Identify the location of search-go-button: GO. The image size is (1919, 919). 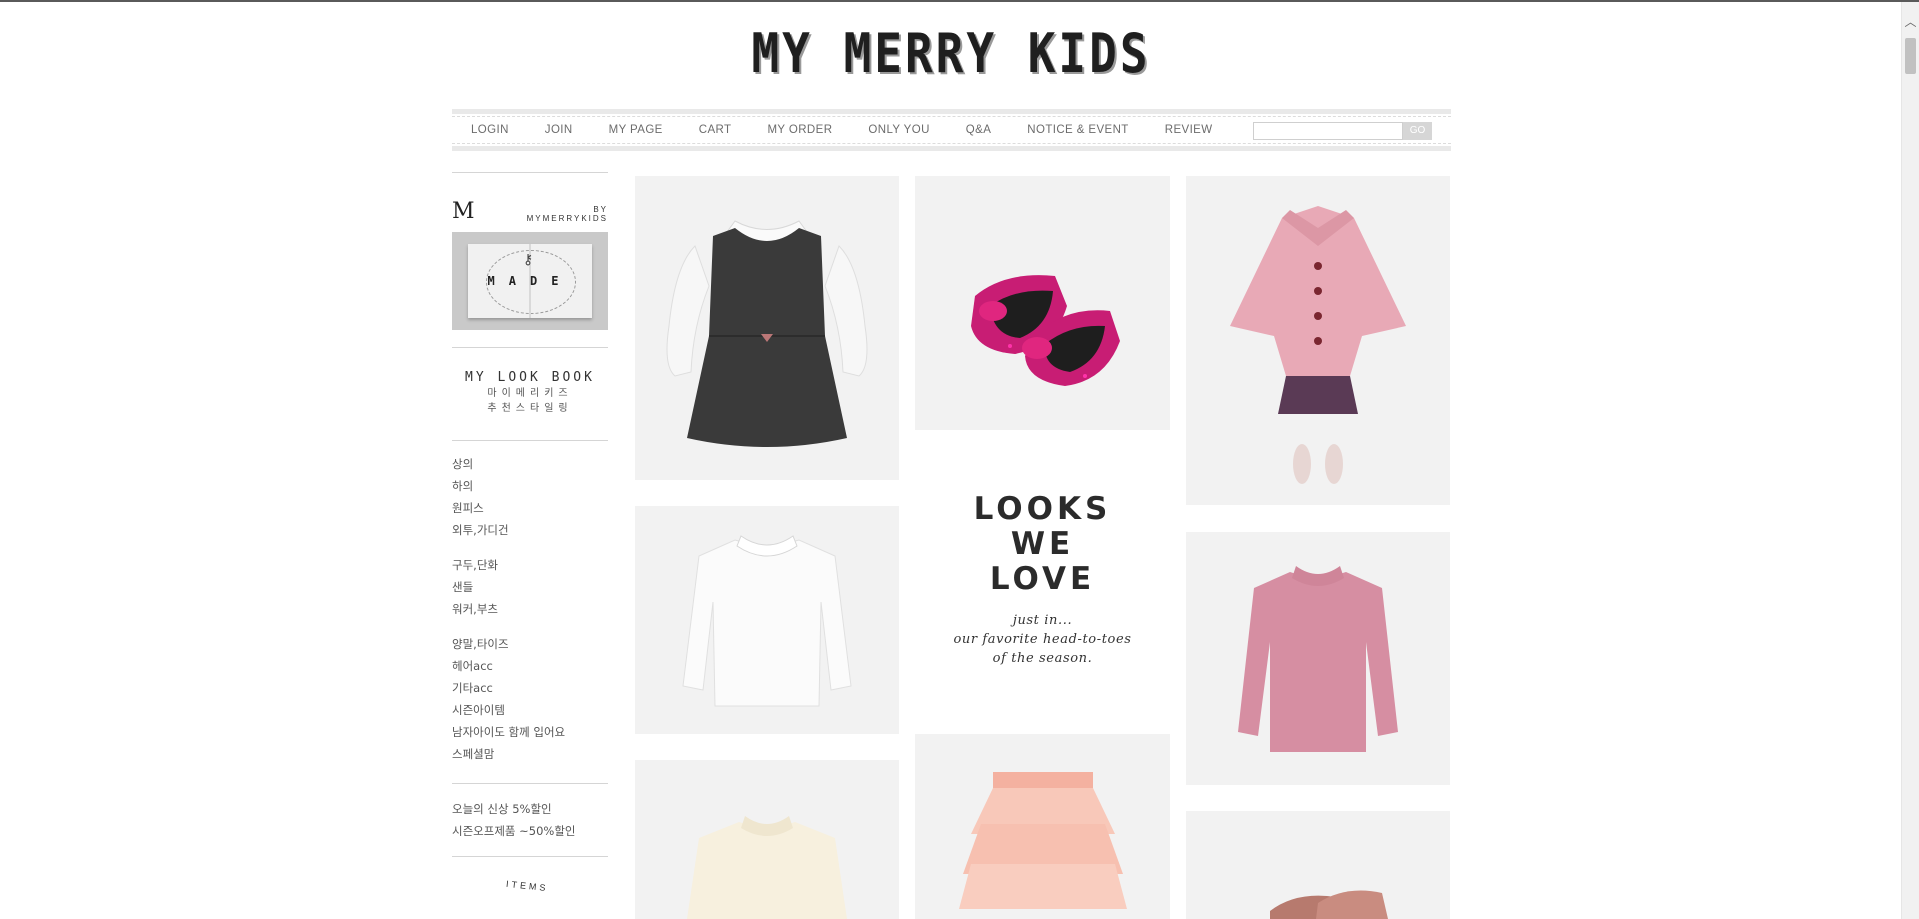
(1417, 131).